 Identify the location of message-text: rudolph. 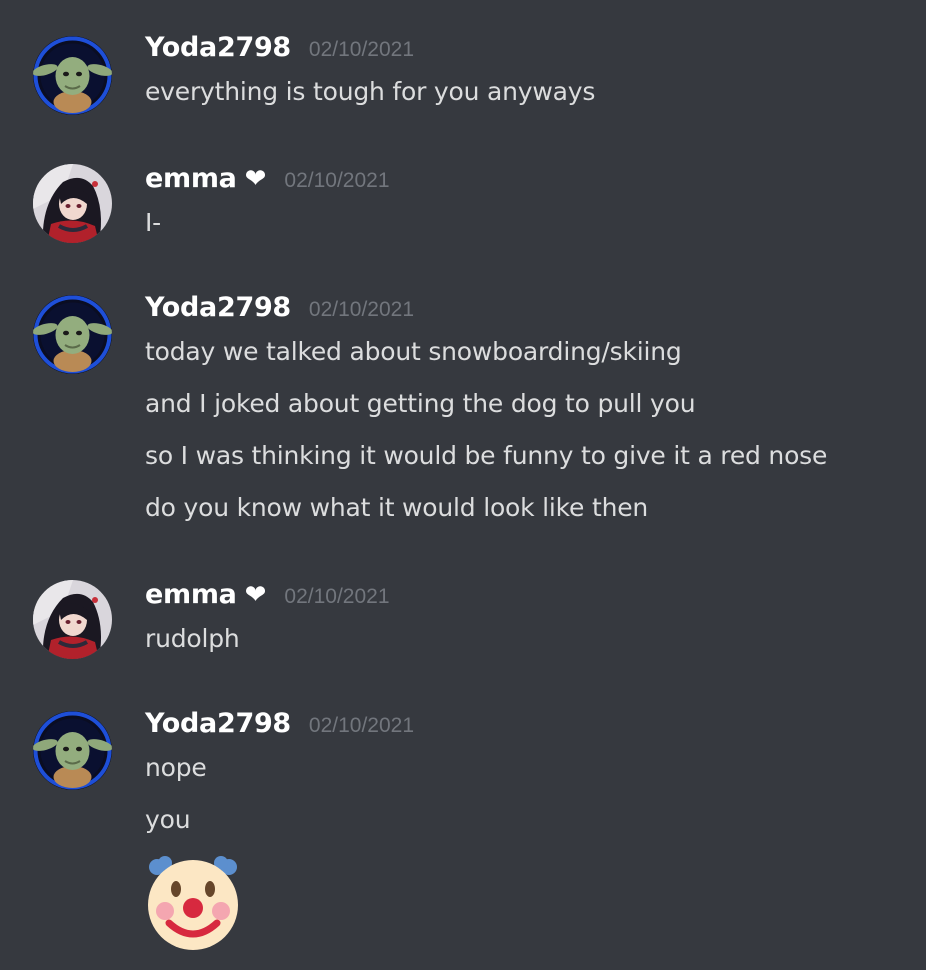
(192, 638).